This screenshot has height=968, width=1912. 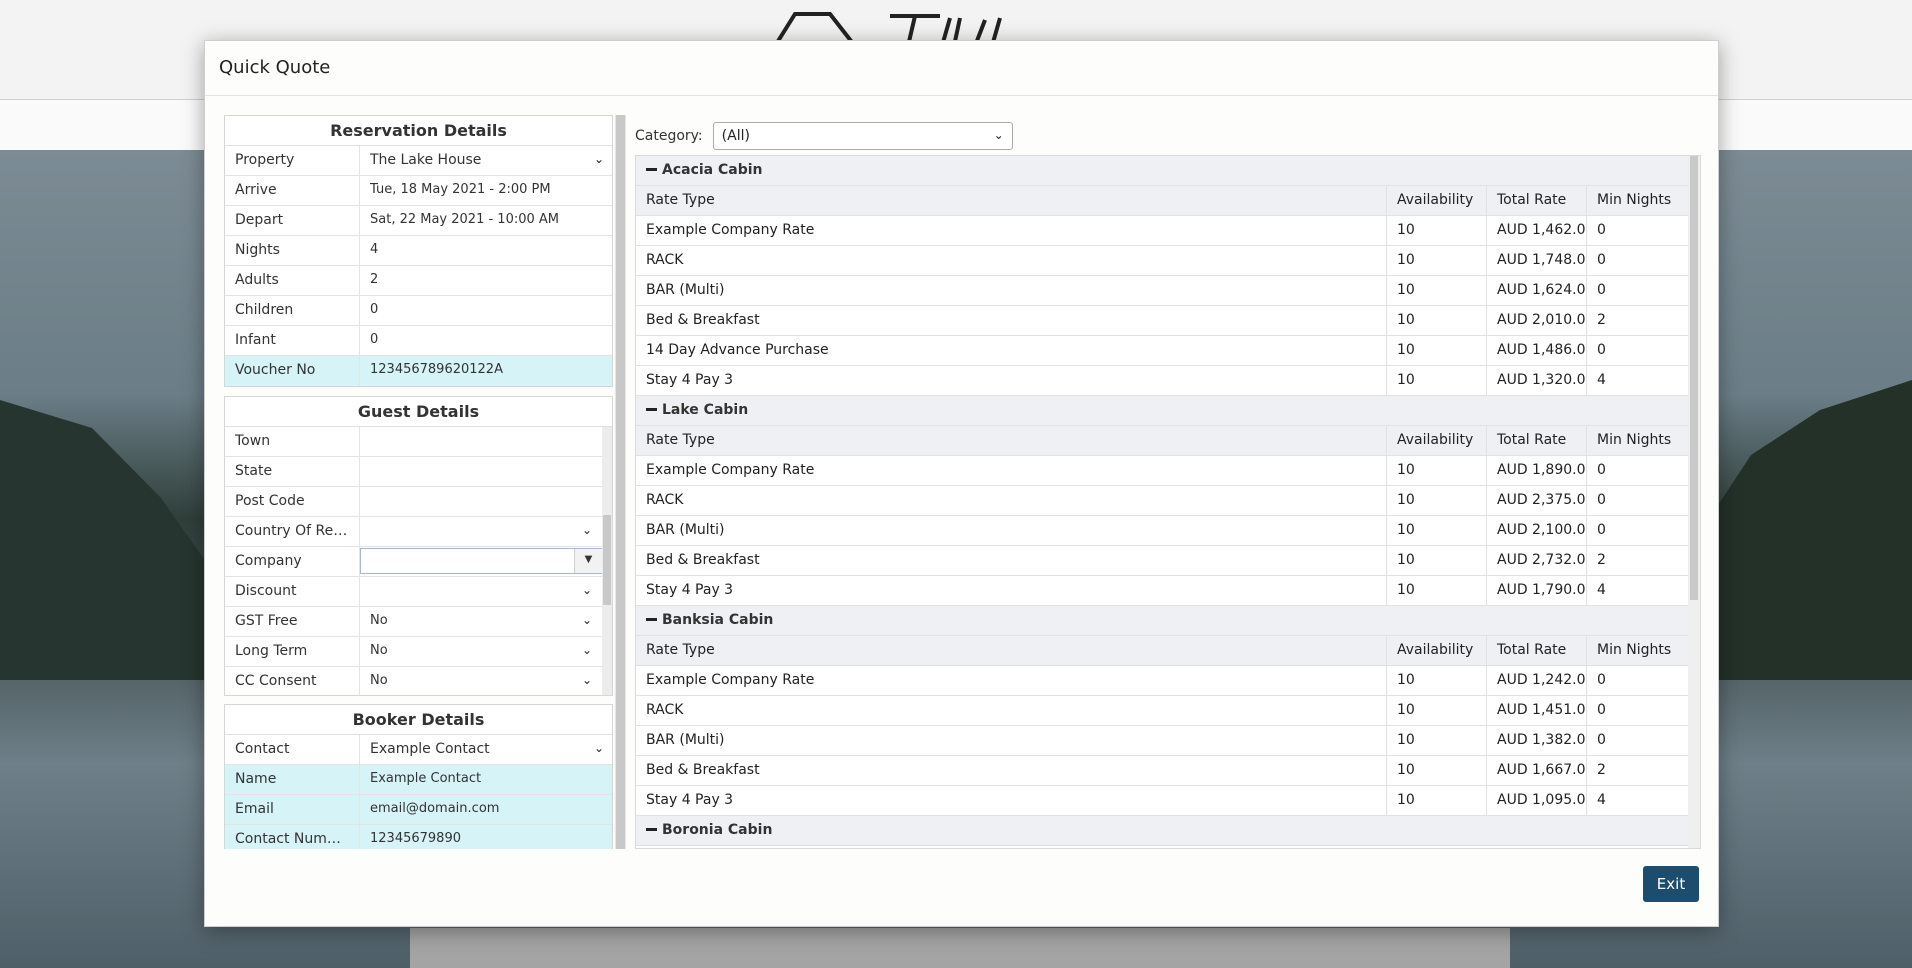 I want to click on row-discount: Discount ⌄, so click(x=418, y=592).